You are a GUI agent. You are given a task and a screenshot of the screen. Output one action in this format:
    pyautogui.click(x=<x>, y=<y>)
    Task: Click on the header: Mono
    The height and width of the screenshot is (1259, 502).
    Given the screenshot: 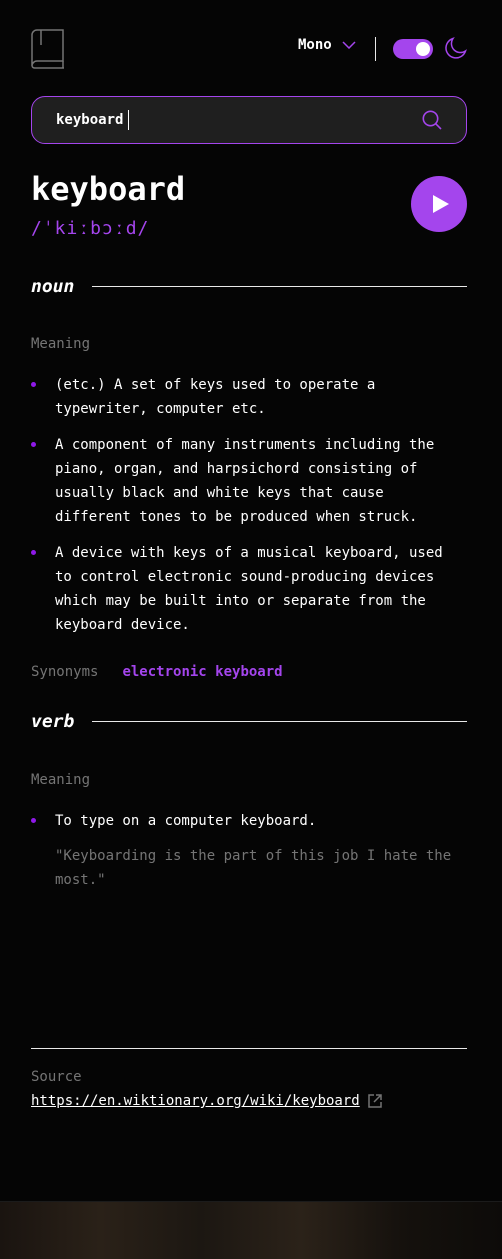 What is the action you would take?
    pyautogui.click(x=249, y=49)
    